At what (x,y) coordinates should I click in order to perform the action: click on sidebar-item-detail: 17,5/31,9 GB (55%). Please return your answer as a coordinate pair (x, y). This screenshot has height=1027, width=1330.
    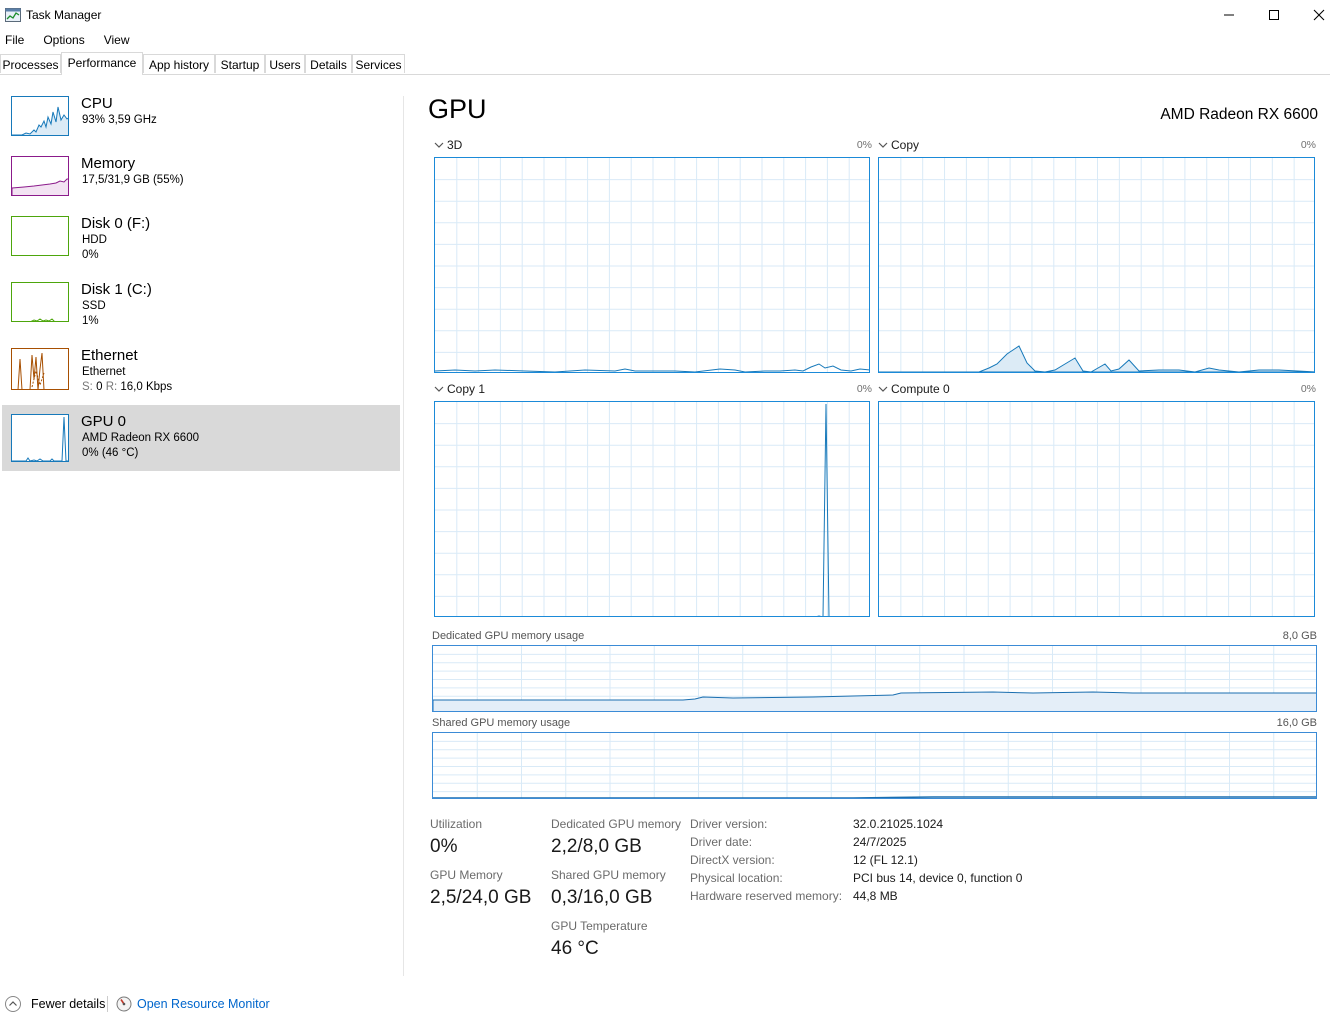
    Looking at the image, I should click on (133, 180).